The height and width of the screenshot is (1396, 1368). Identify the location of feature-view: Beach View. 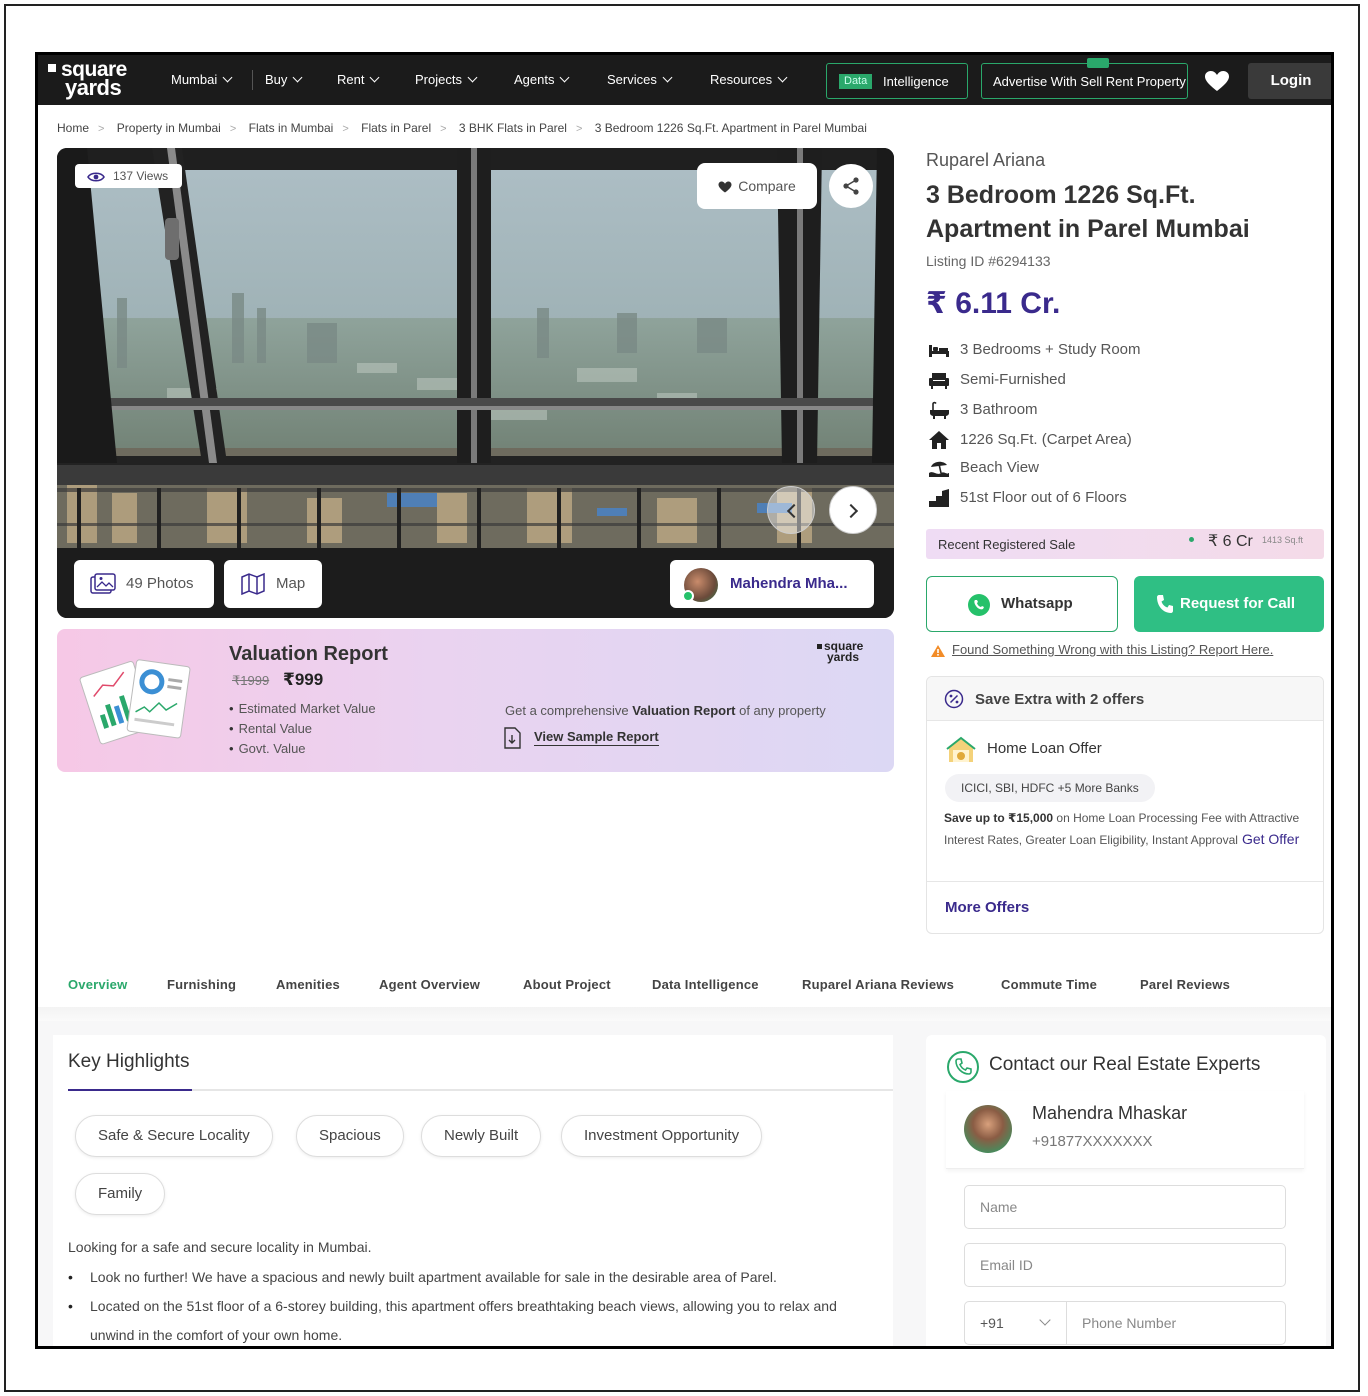
(983, 468).